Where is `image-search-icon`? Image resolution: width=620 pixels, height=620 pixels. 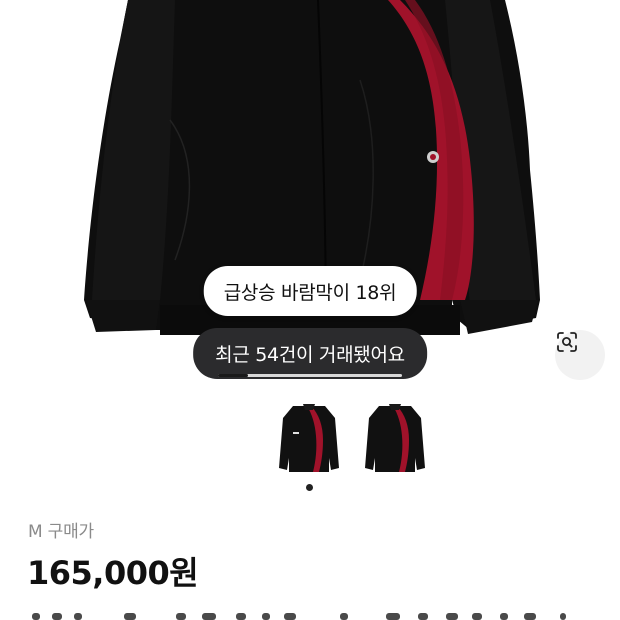 image-search-icon is located at coordinates (567, 342).